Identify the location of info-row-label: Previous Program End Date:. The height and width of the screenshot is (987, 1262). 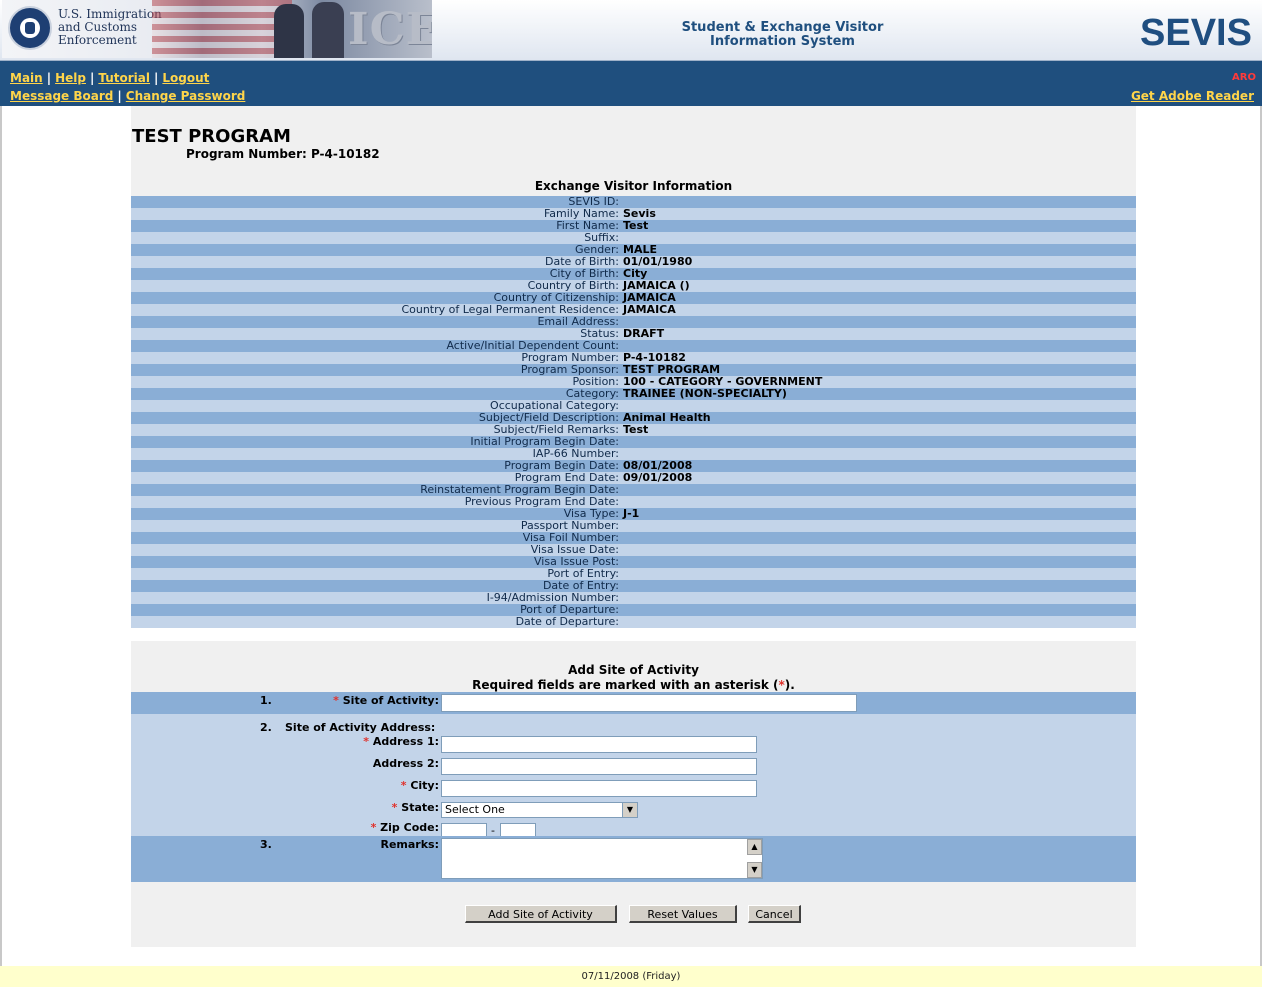
(541, 502).